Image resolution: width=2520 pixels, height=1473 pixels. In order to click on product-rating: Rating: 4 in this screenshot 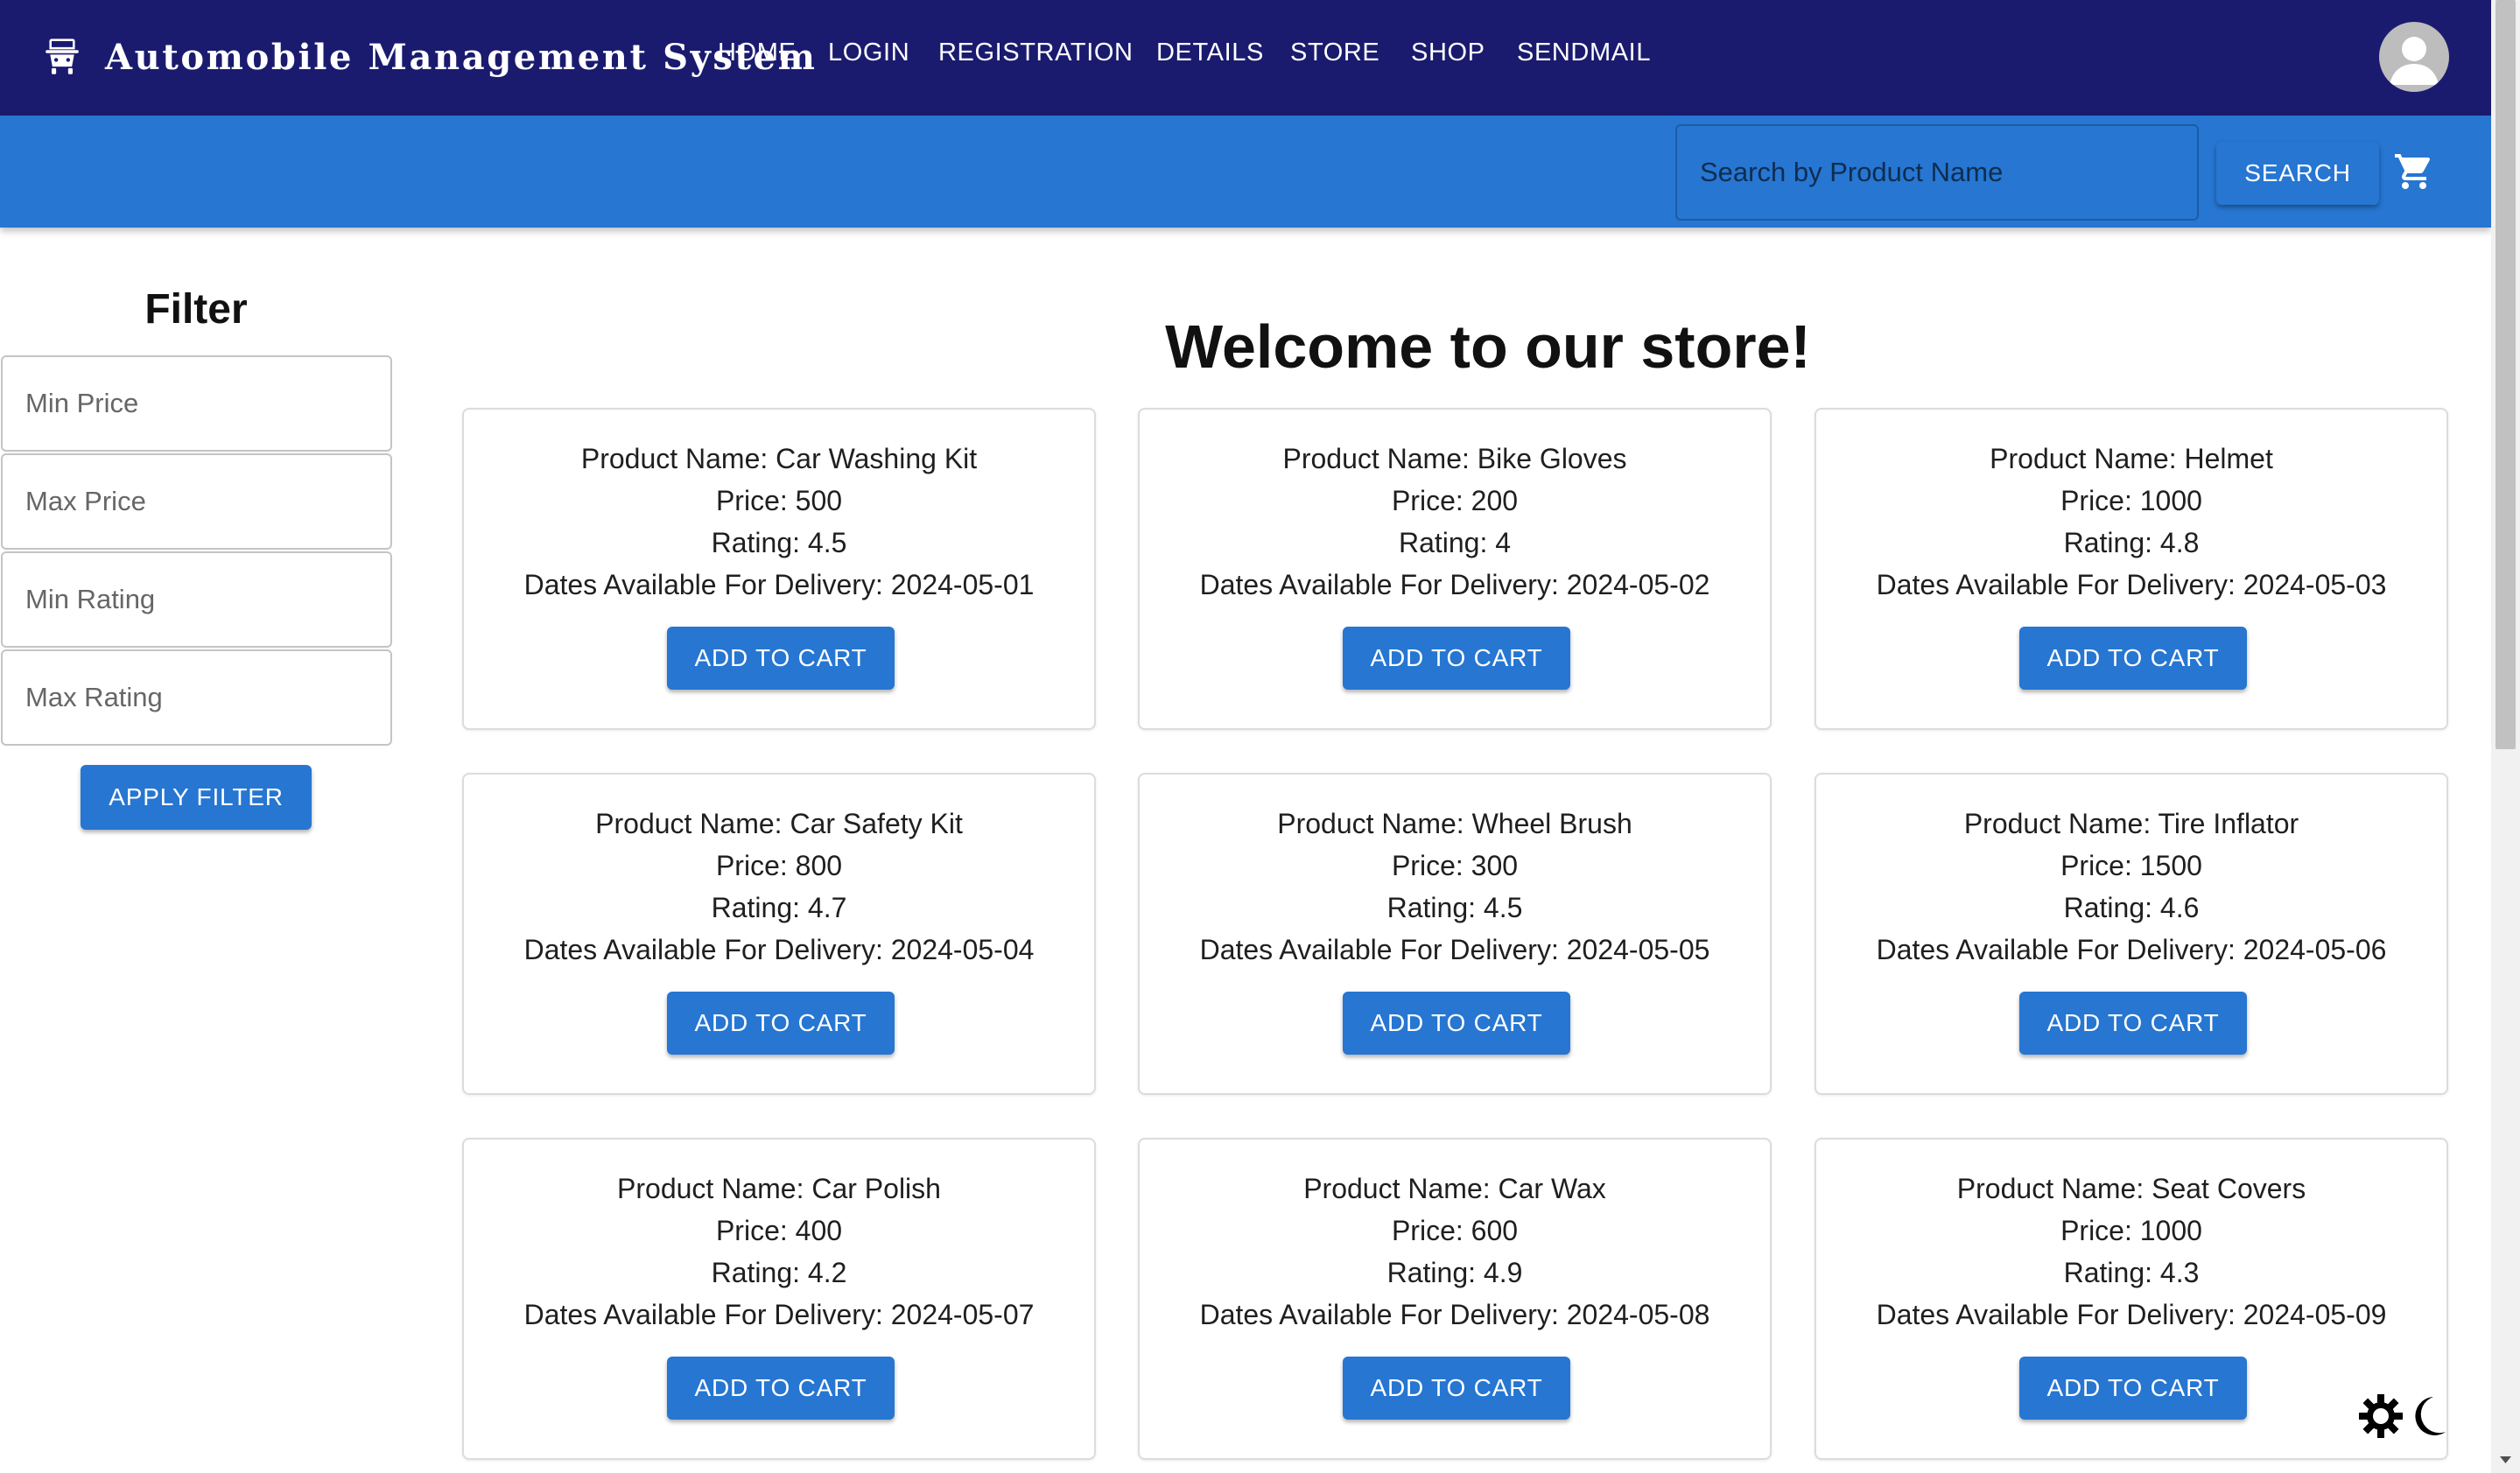, I will do `click(1455, 542)`.